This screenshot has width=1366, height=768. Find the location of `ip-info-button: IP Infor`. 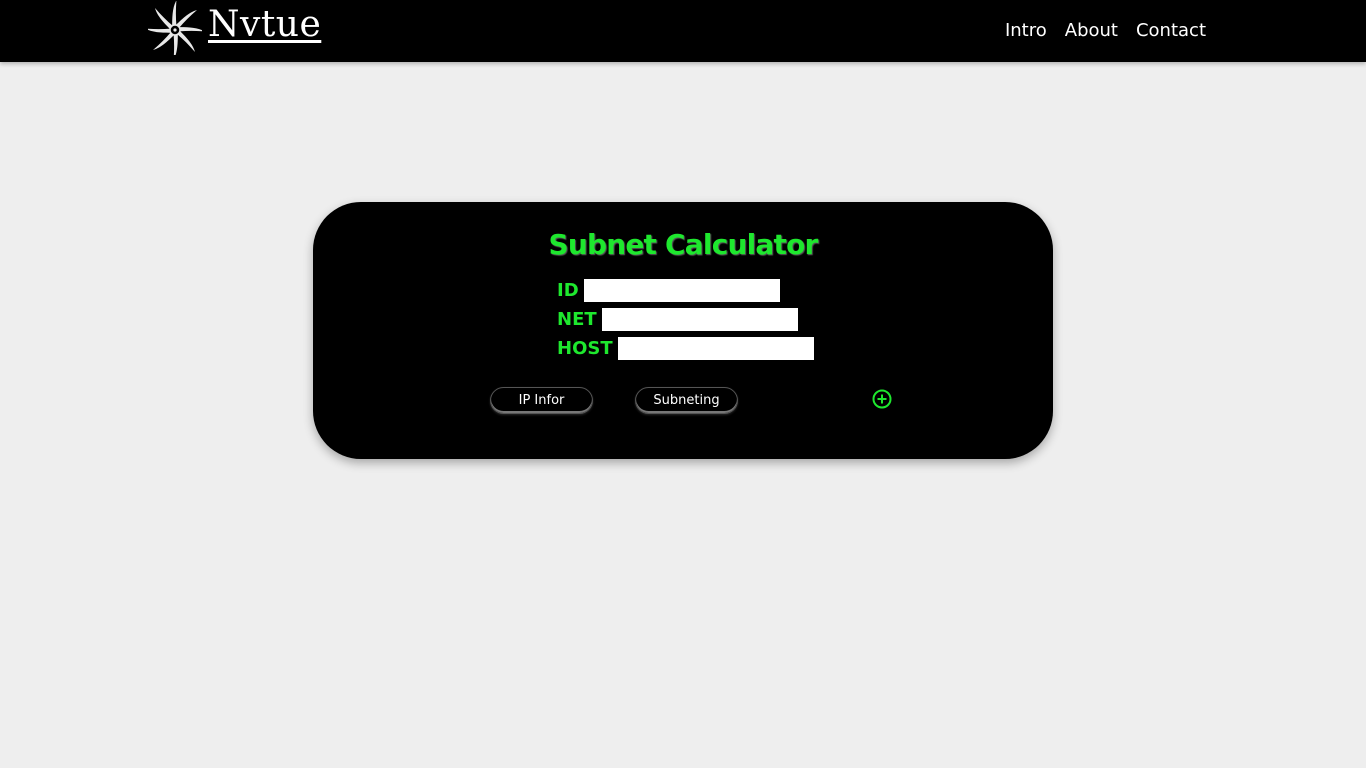

ip-info-button: IP Infor is located at coordinates (541, 400).